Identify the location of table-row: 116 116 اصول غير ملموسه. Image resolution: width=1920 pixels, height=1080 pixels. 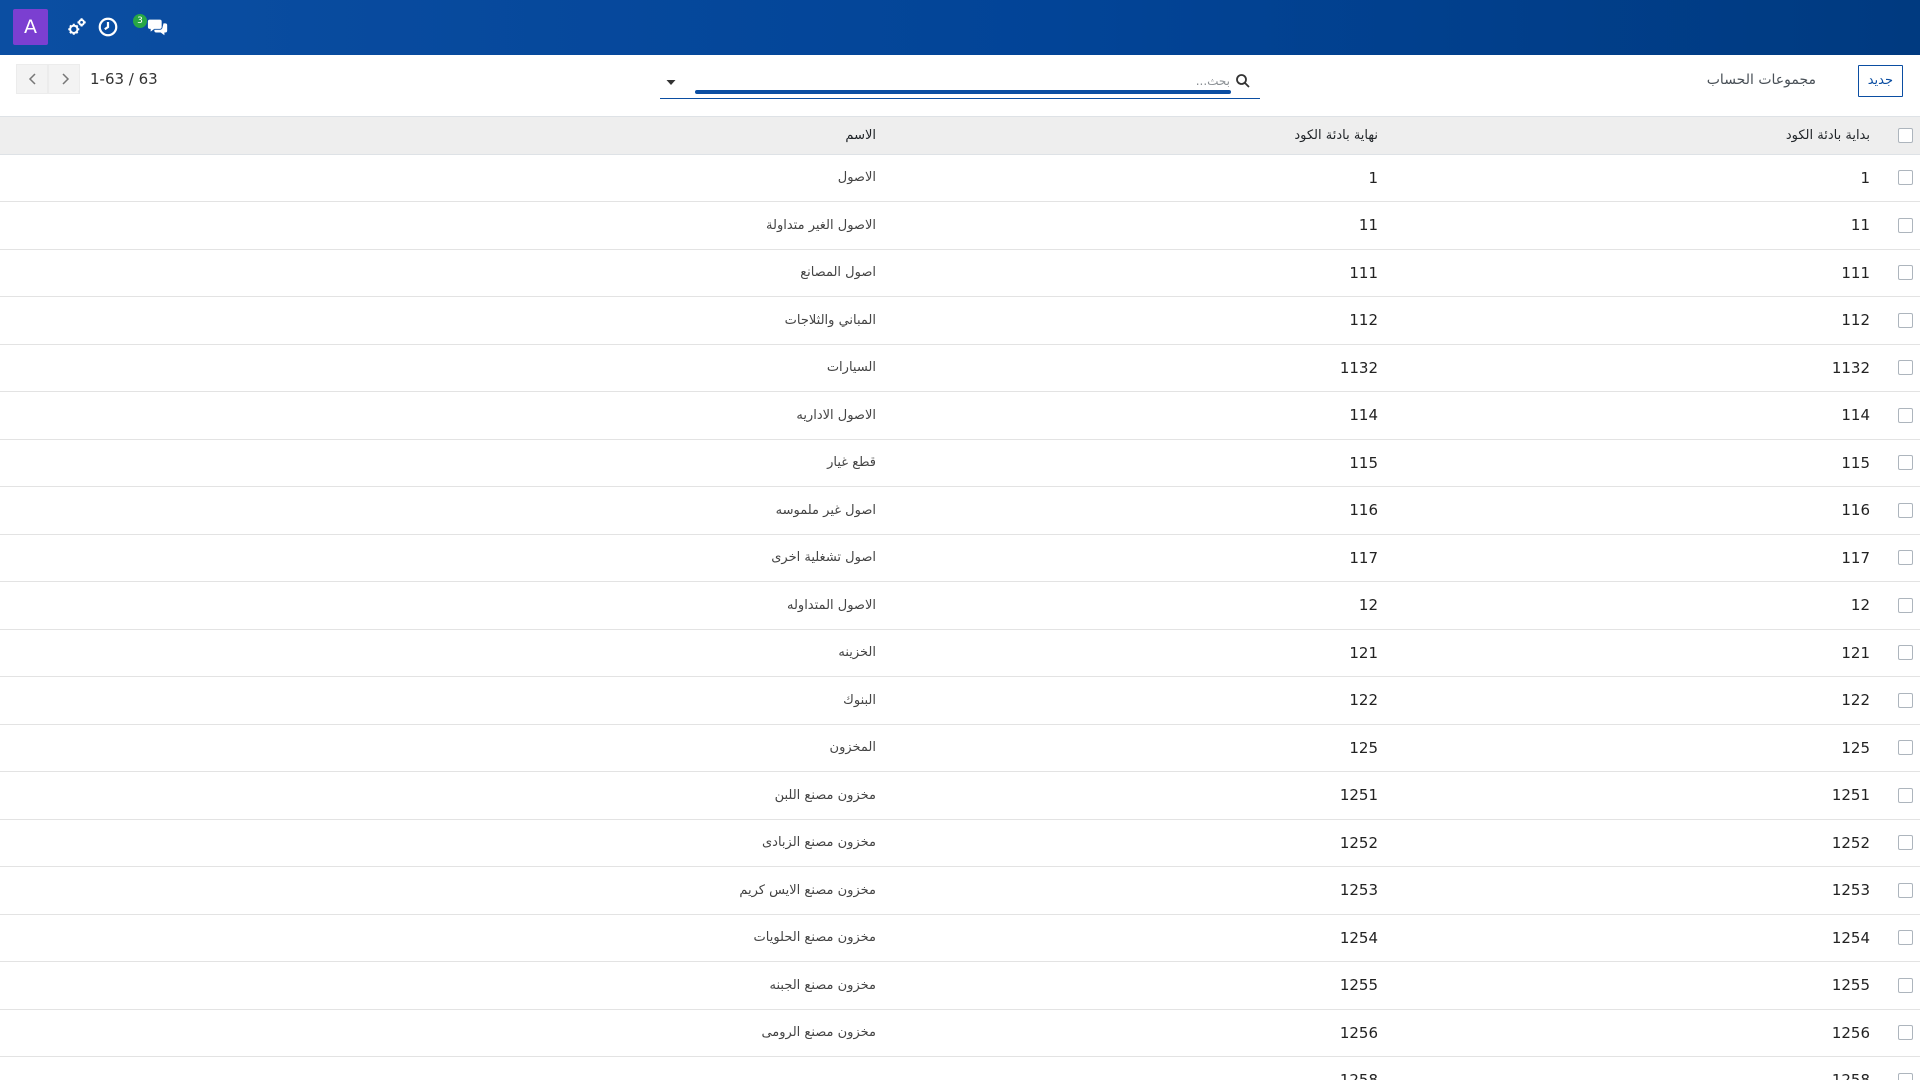
(960, 510).